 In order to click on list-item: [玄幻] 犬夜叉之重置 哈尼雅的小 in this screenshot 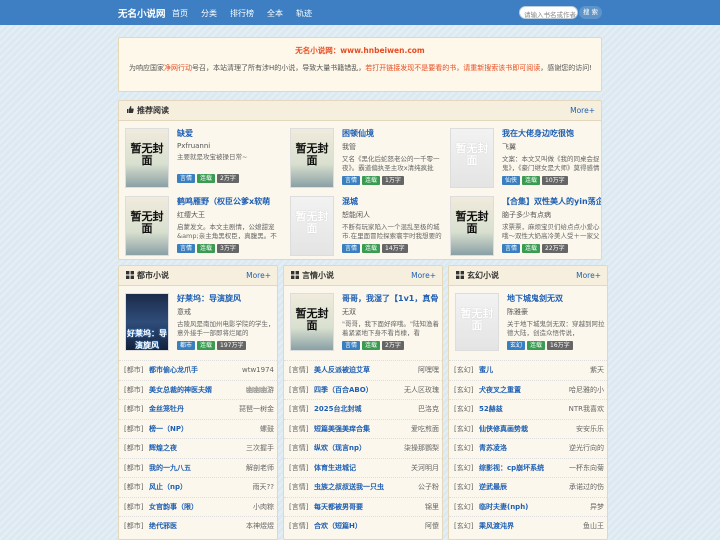, I will do `click(528, 389)`.